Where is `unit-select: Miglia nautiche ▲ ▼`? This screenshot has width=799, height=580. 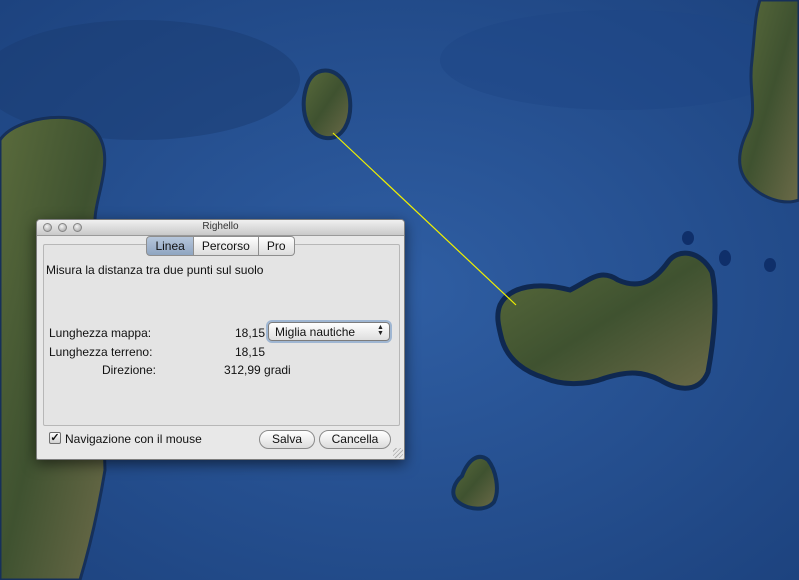 unit-select: Miglia nautiche ▲ ▼ is located at coordinates (329, 331).